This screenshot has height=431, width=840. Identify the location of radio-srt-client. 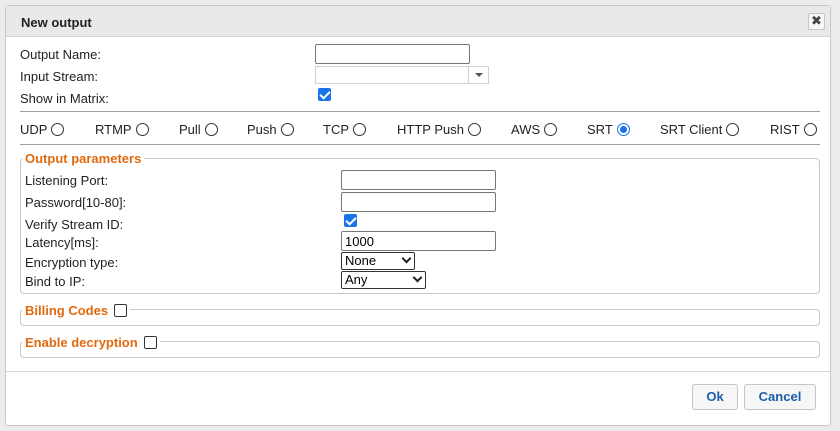
(733, 129).